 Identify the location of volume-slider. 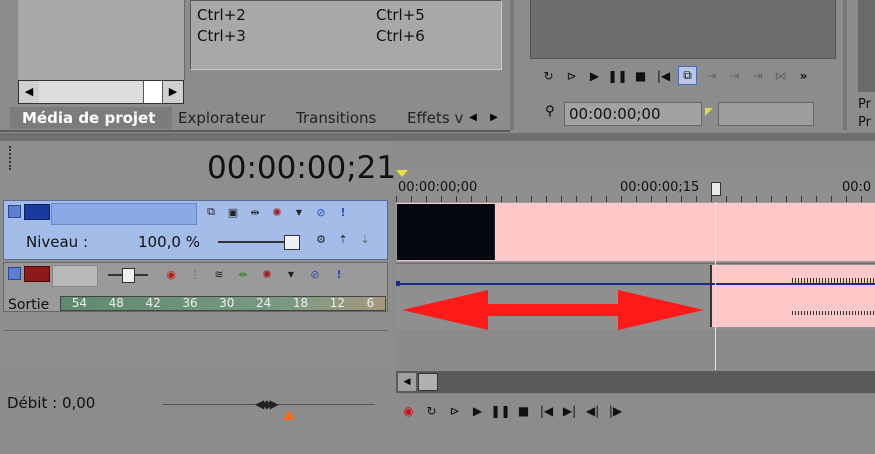
(128, 275).